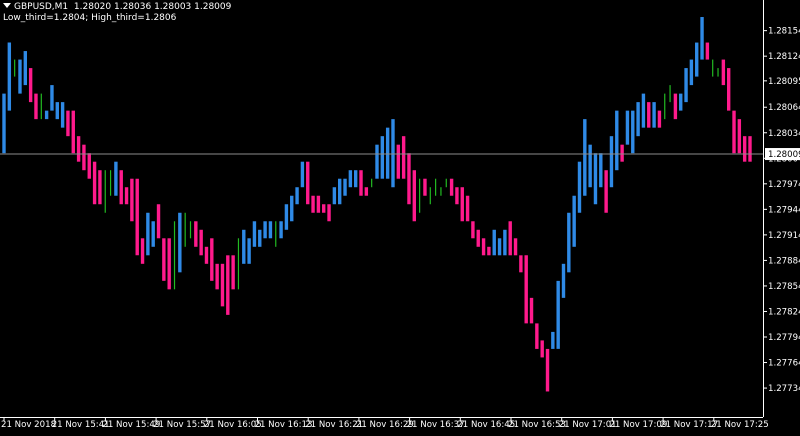 The height and width of the screenshot is (436, 800). What do you see at coordinates (784, 82) in the screenshot?
I see `y-tick-label: 1.28095` at bounding box center [784, 82].